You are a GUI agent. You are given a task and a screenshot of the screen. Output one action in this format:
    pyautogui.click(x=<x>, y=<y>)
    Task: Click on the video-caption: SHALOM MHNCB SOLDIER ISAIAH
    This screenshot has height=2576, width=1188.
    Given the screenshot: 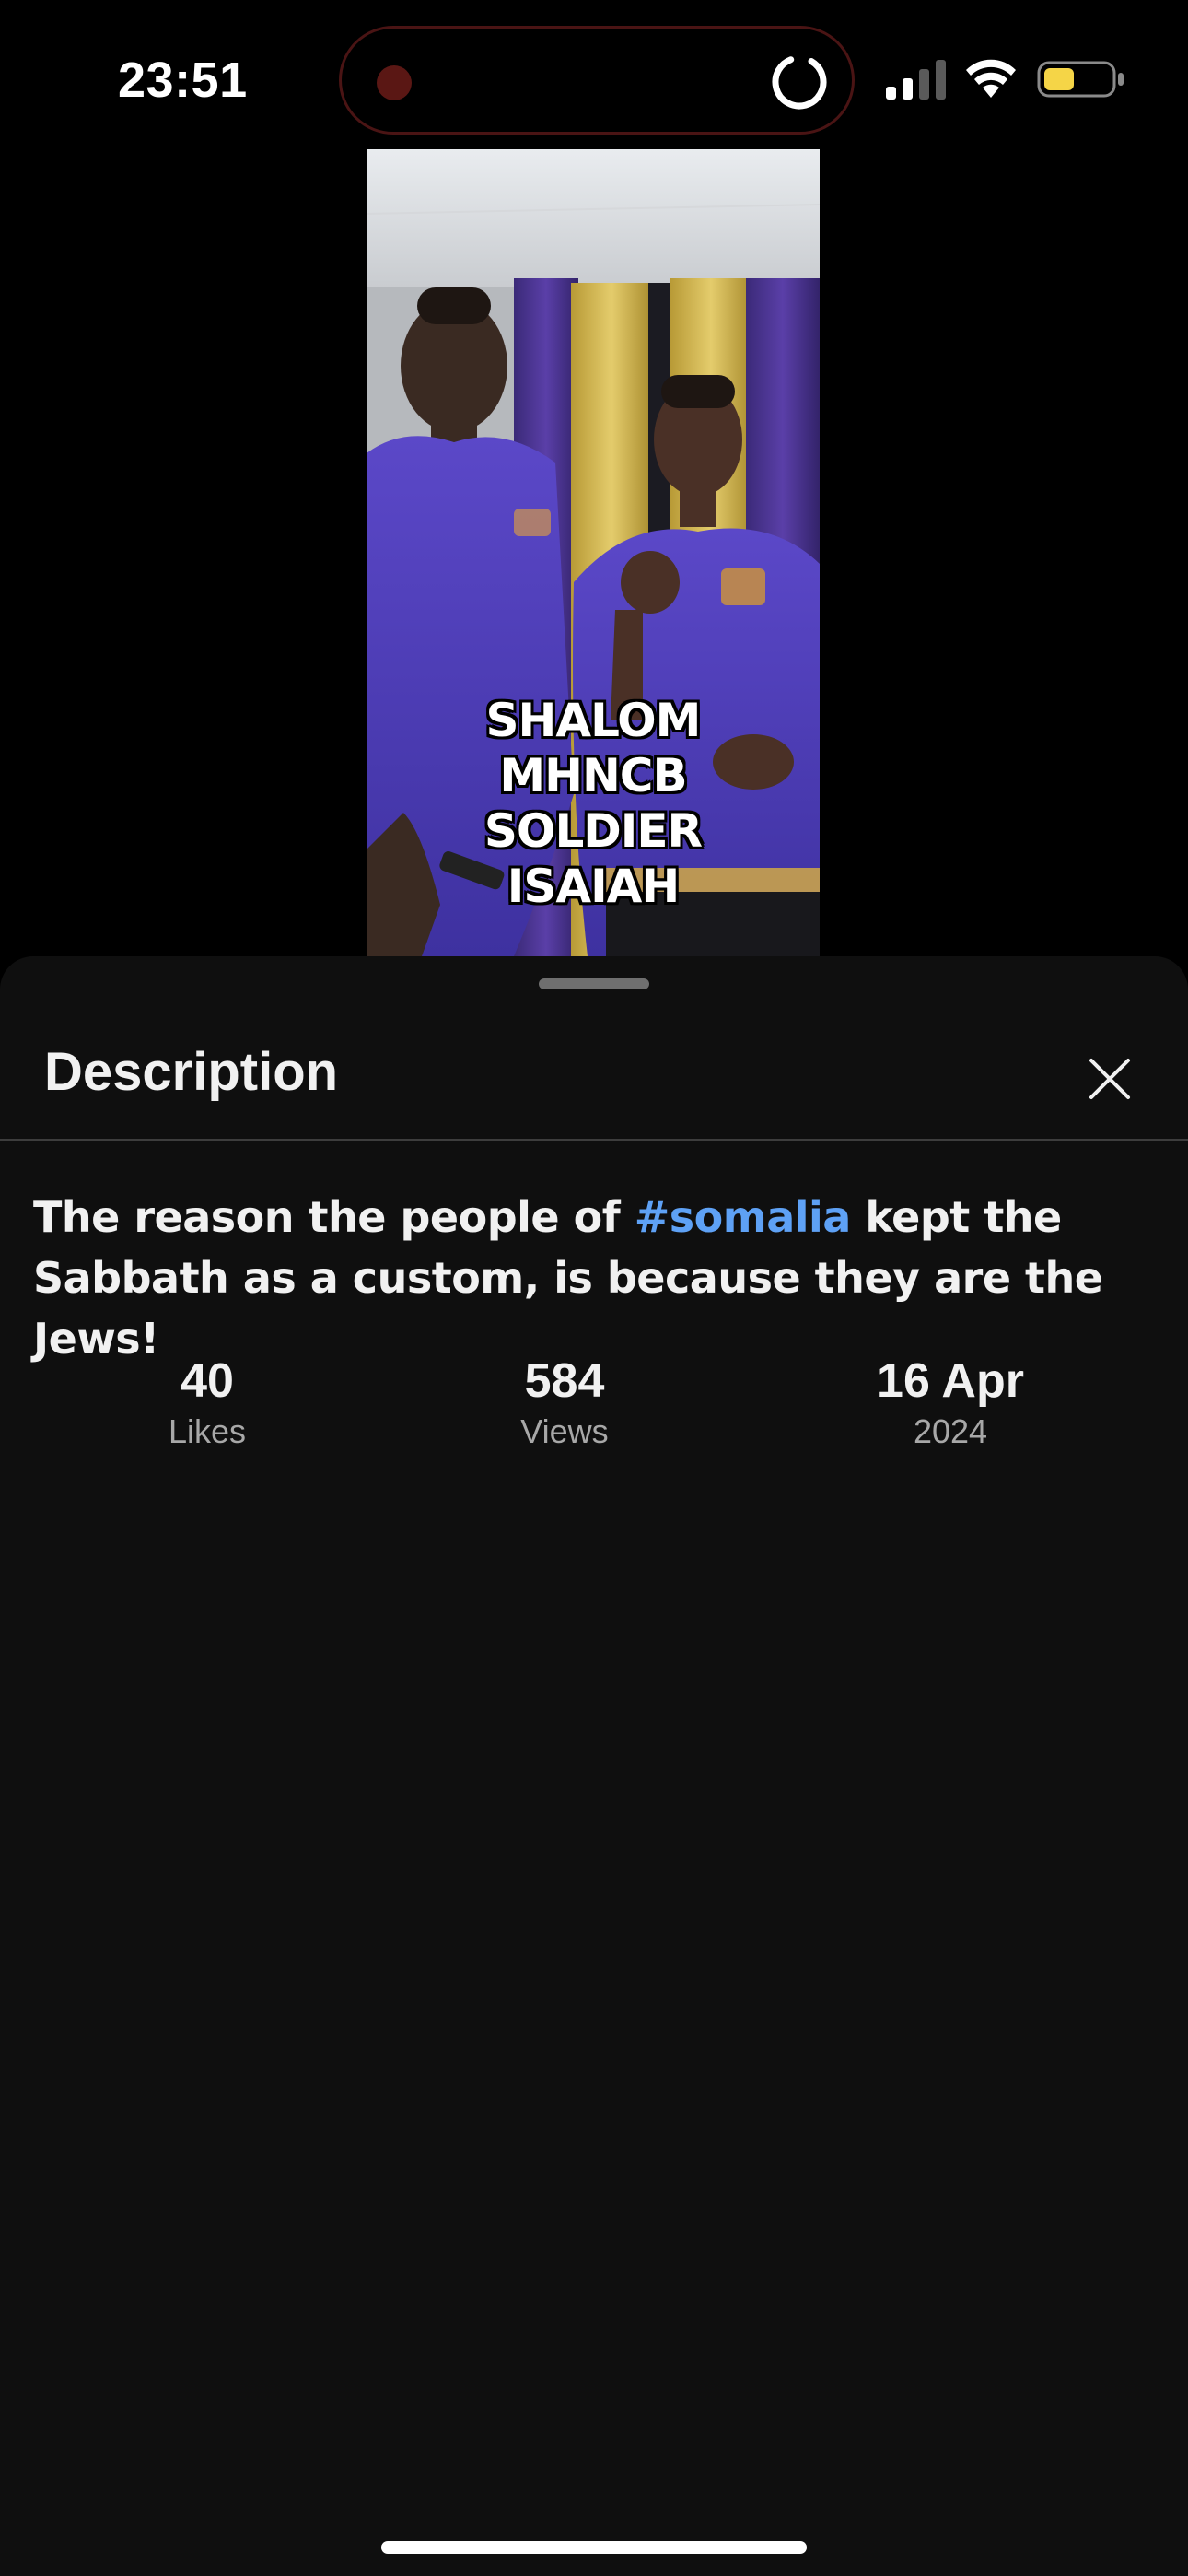 What is the action you would take?
    pyautogui.click(x=593, y=803)
    